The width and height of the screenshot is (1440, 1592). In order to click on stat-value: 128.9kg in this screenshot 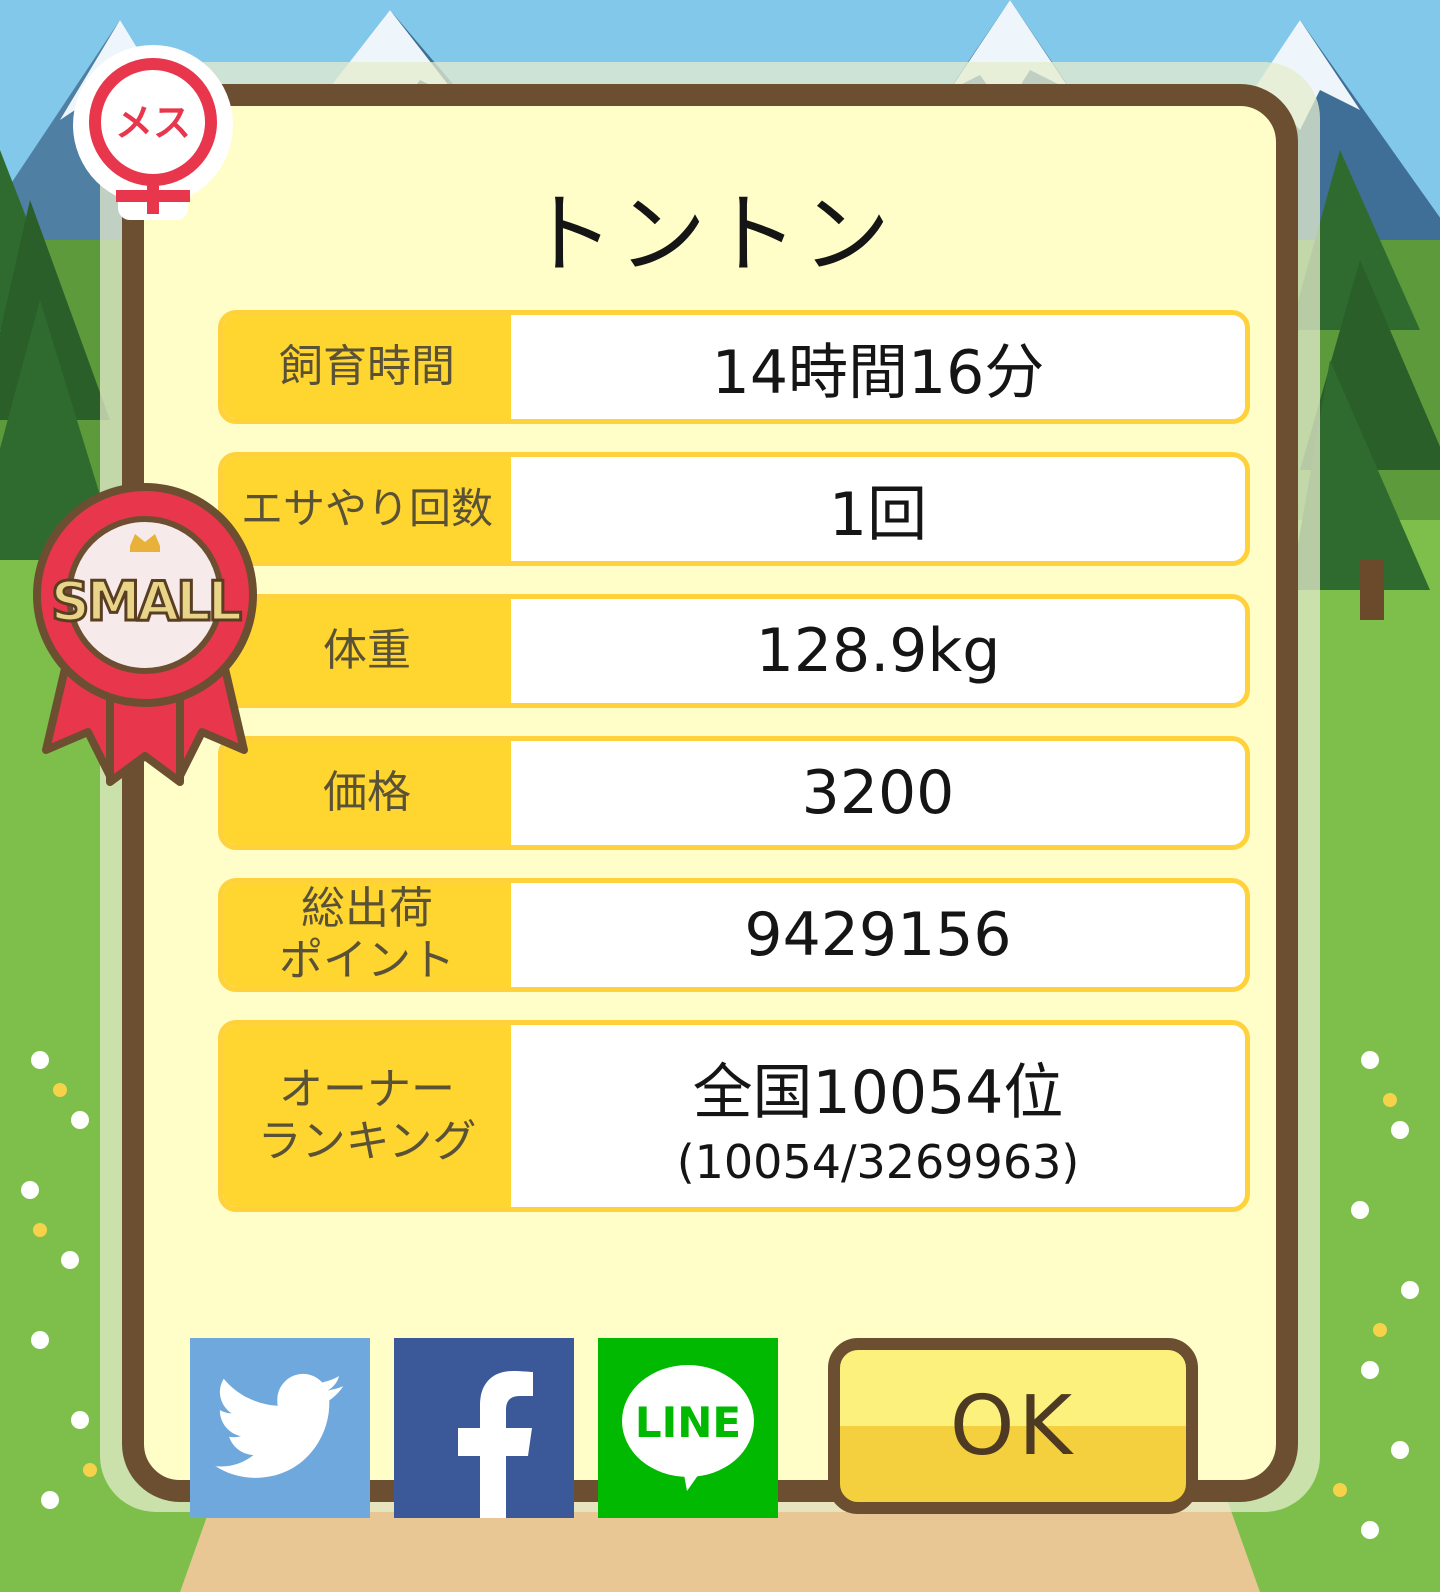, I will do `click(878, 651)`.